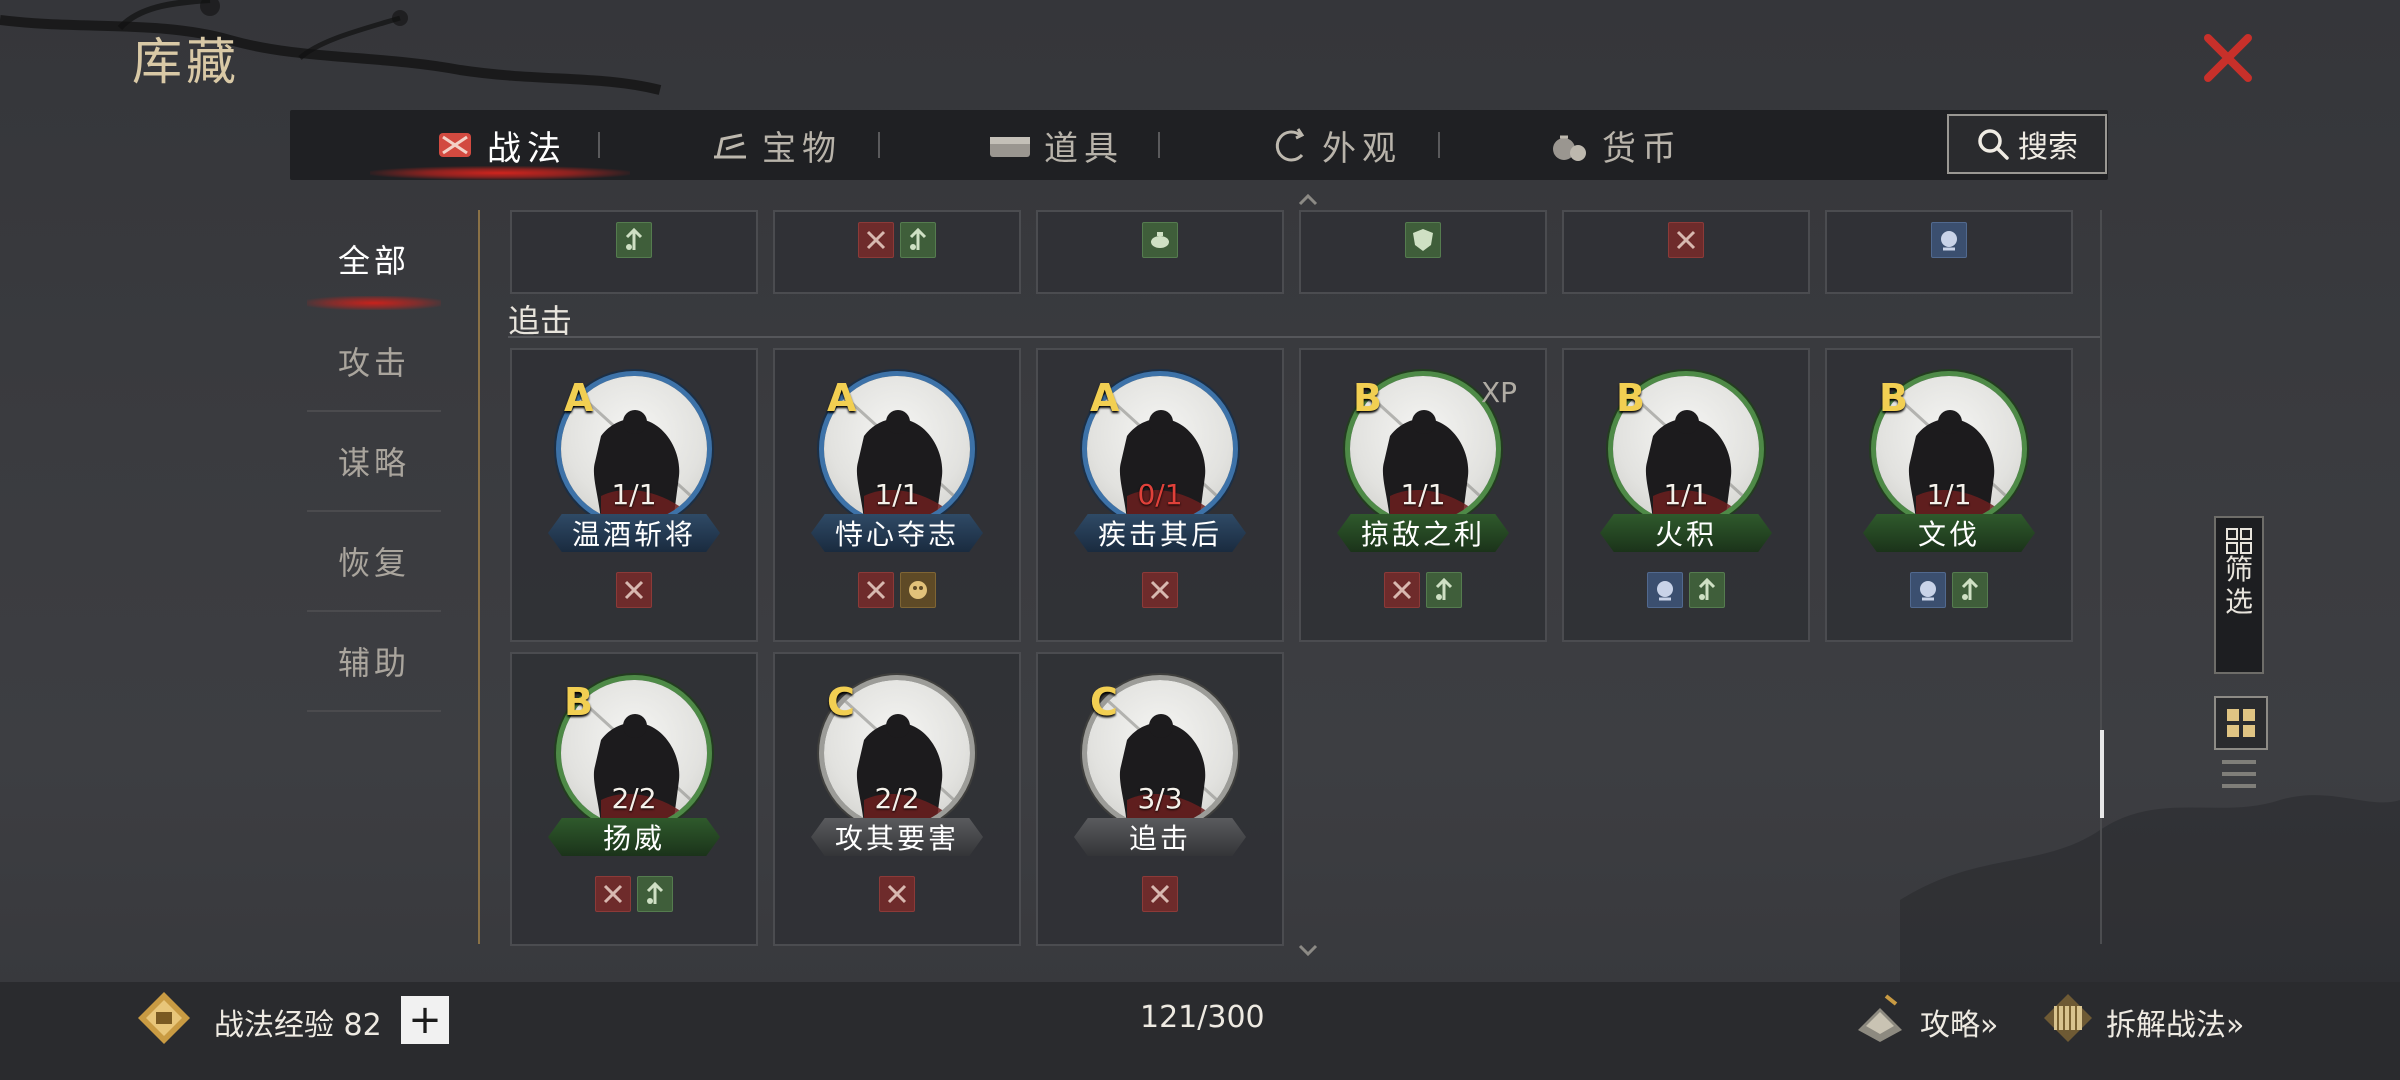  I want to click on tactic-card: B 1/1 文伐, so click(1949, 495).